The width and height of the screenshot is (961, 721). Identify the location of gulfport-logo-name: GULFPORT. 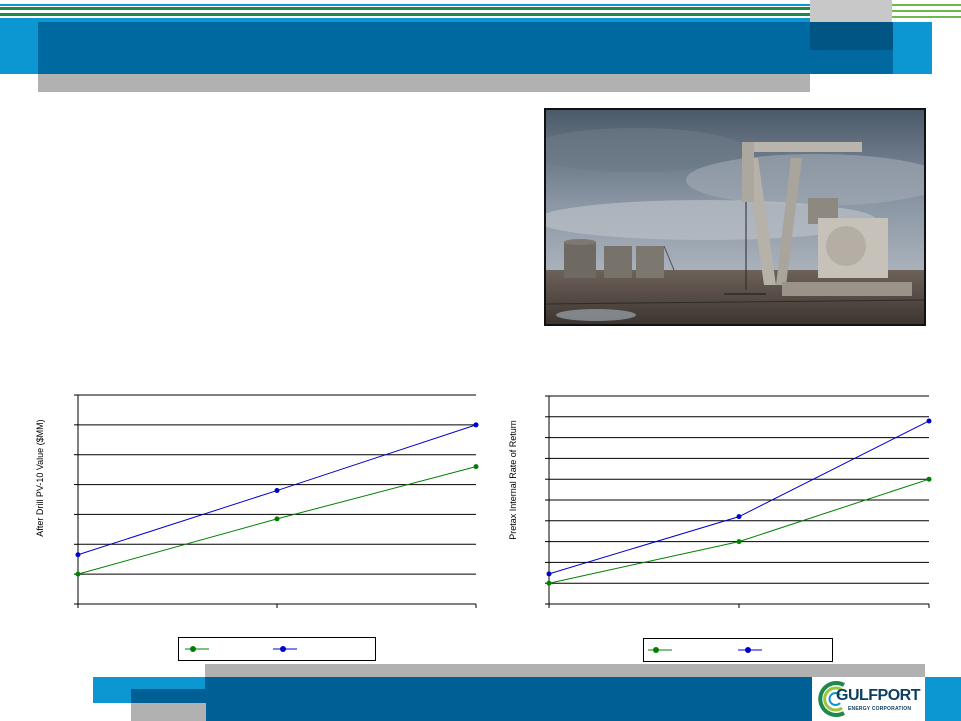
(878, 695).